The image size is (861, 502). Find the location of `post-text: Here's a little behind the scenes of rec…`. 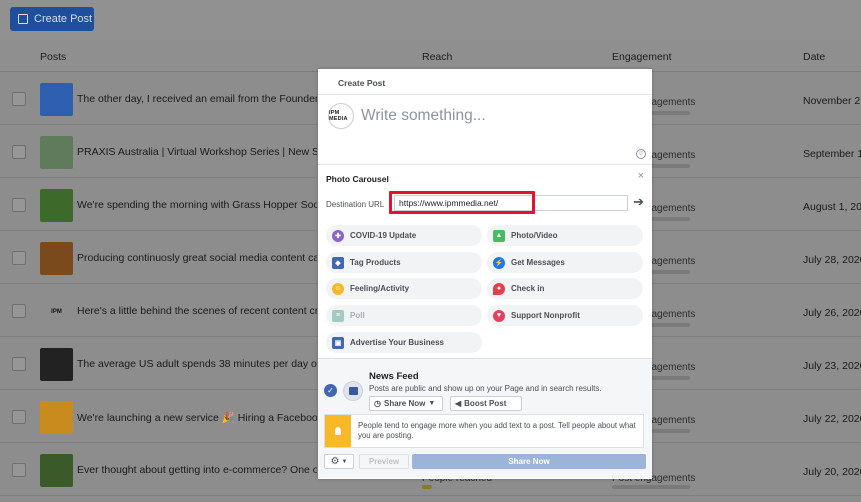

post-text: Here's a little behind the scenes of rec… is located at coordinates (197, 311).